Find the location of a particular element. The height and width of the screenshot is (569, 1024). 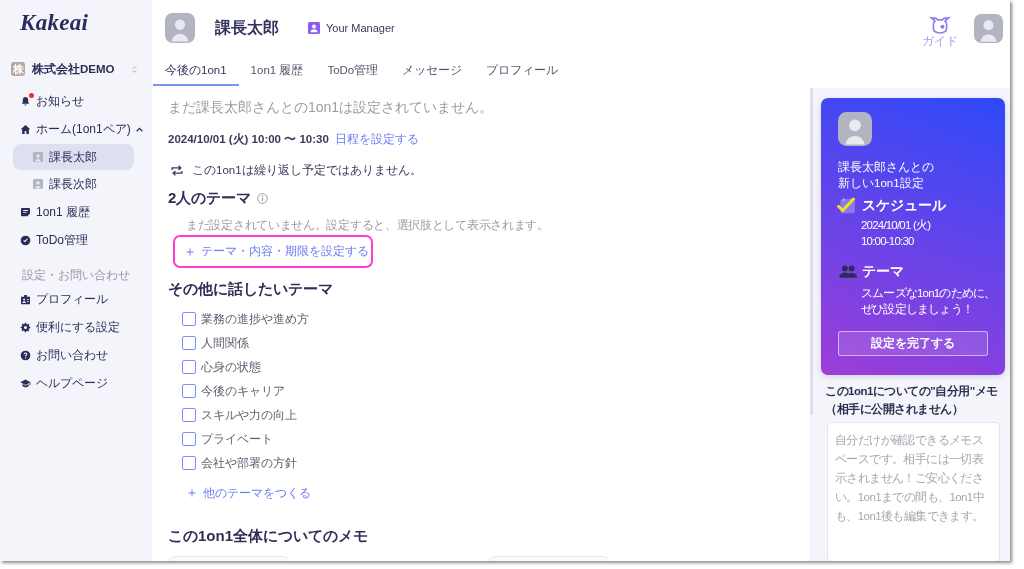

help-icon is located at coordinates (25, 355).